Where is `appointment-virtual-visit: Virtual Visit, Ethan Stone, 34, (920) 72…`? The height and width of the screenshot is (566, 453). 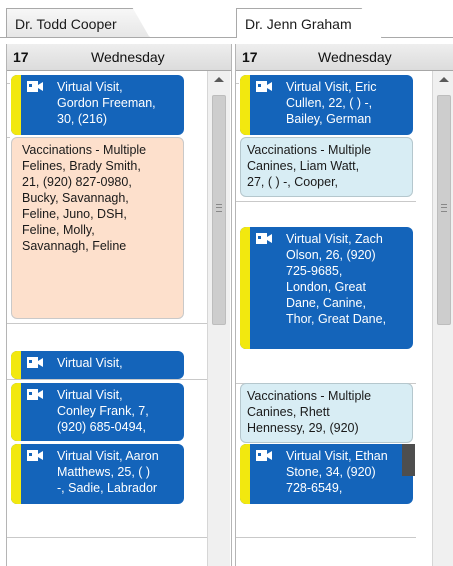
appointment-virtual-visit: Virtual Visit, Ethan Stone, 34, (920) 72… is located at coordinates (326, 474).